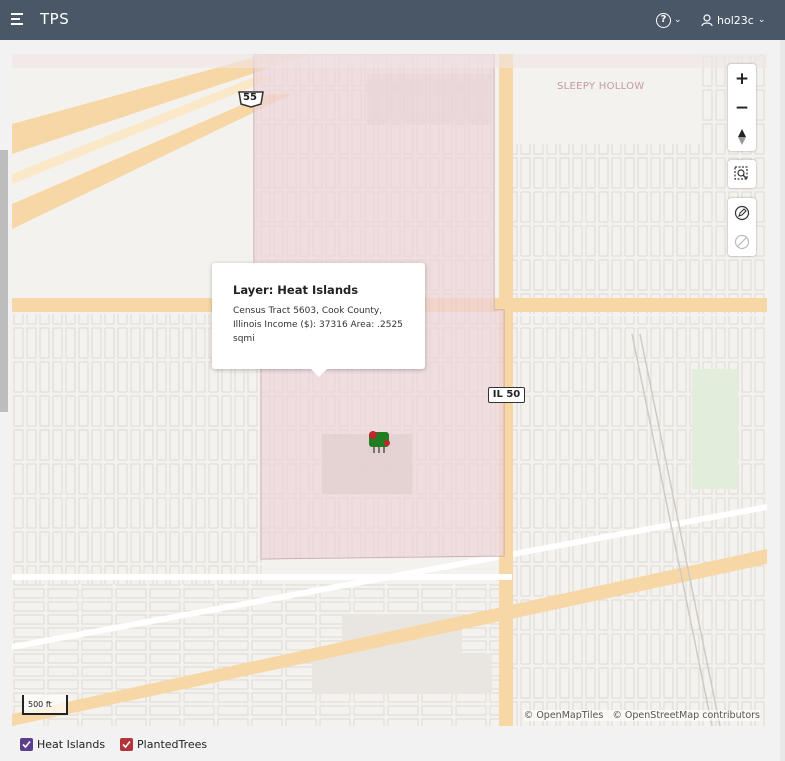 Image resolution: width=785 pixels, height=761 pixels. I want to click on area-label: SLEEPY HOLLOW, so click(601, 86).